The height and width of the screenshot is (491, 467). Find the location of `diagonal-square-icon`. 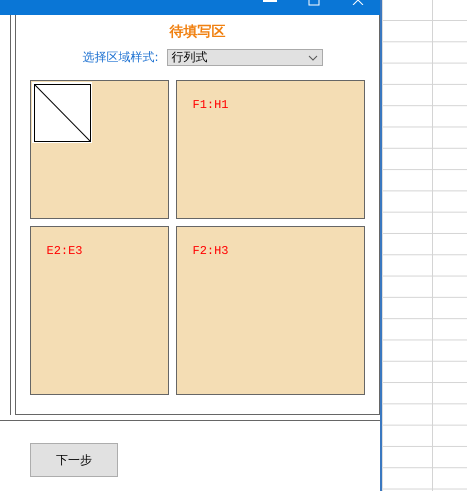

diagonal-square-icon is located at coordinates (62, 112).